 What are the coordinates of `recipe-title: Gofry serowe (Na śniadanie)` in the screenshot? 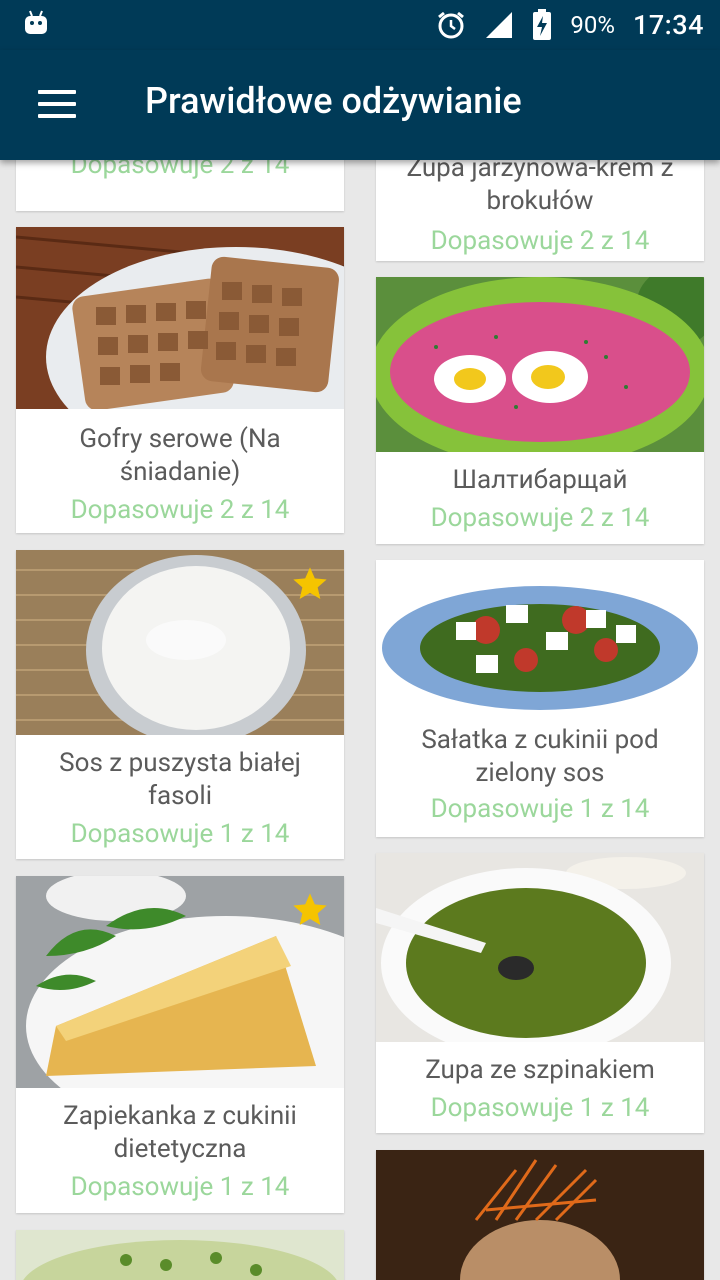 It's located at (180, 455).